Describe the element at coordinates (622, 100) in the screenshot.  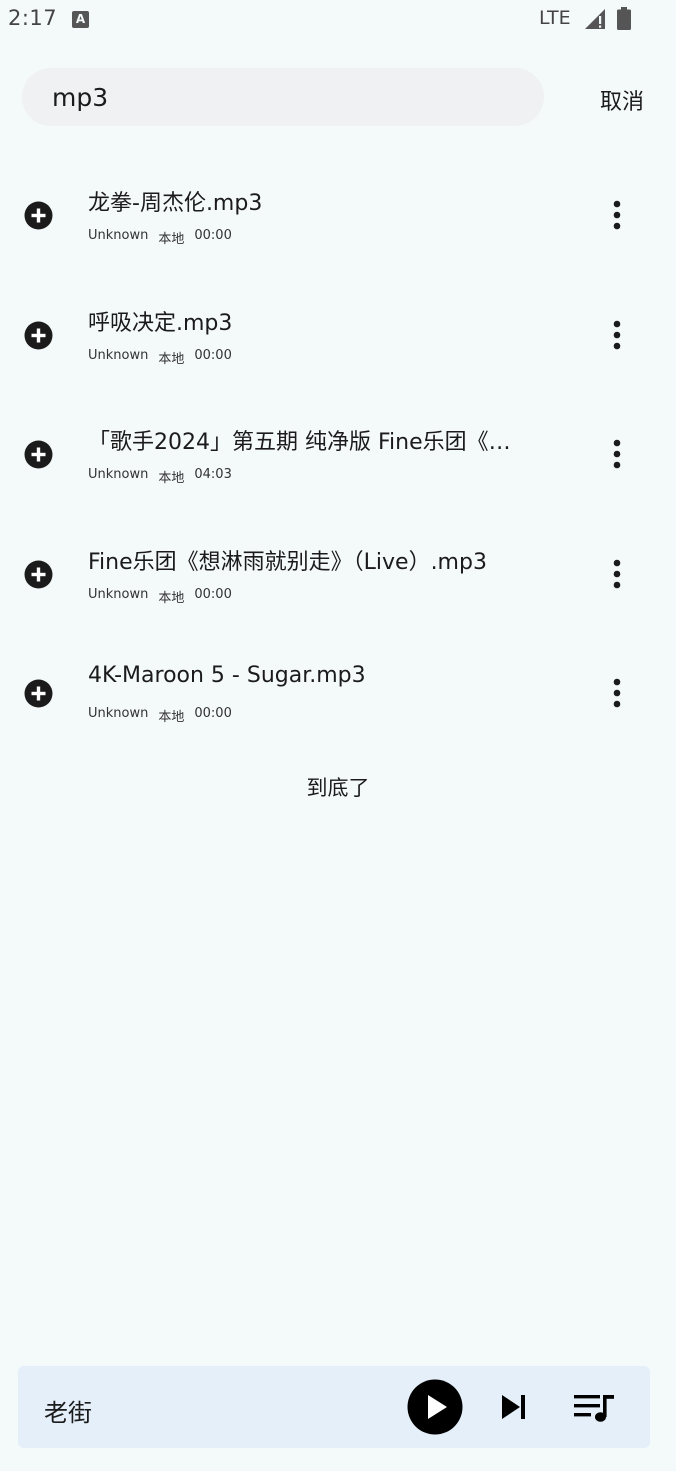
I see `cancel-button: 取消` at that location.